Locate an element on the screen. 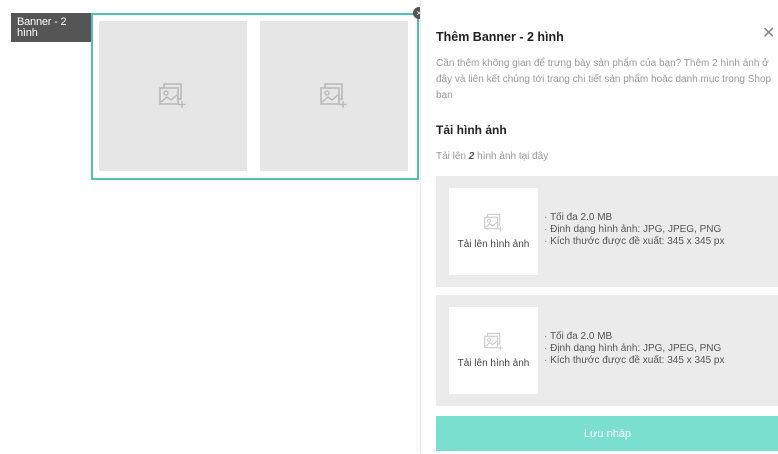  close-icon: ✕ is located at coordinates (768, 34).